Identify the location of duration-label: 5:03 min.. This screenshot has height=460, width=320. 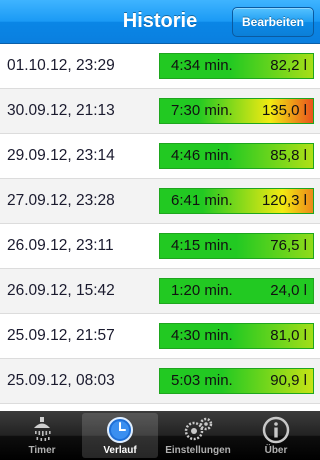
(202, 380).